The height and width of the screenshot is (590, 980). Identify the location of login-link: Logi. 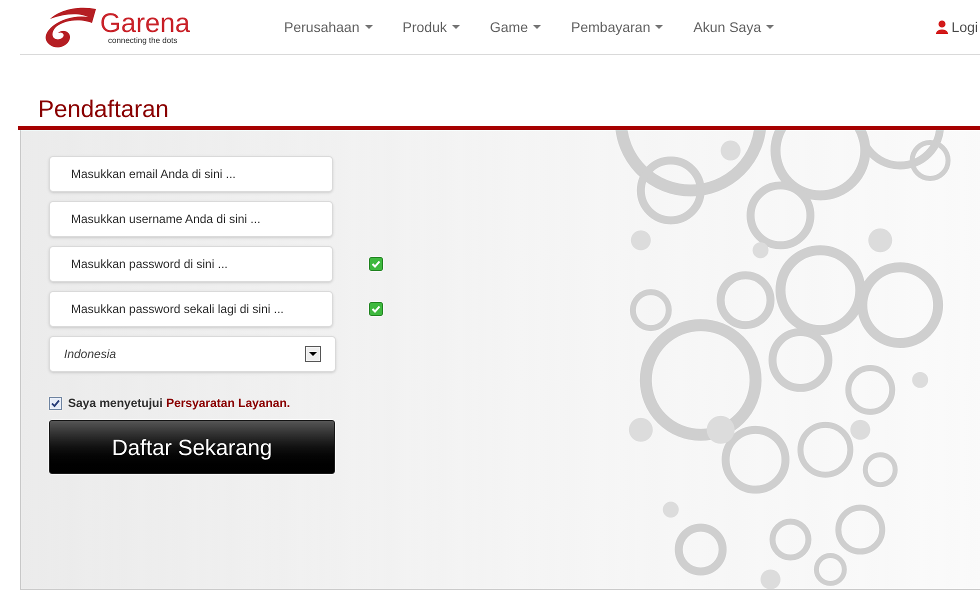
(965, 27).